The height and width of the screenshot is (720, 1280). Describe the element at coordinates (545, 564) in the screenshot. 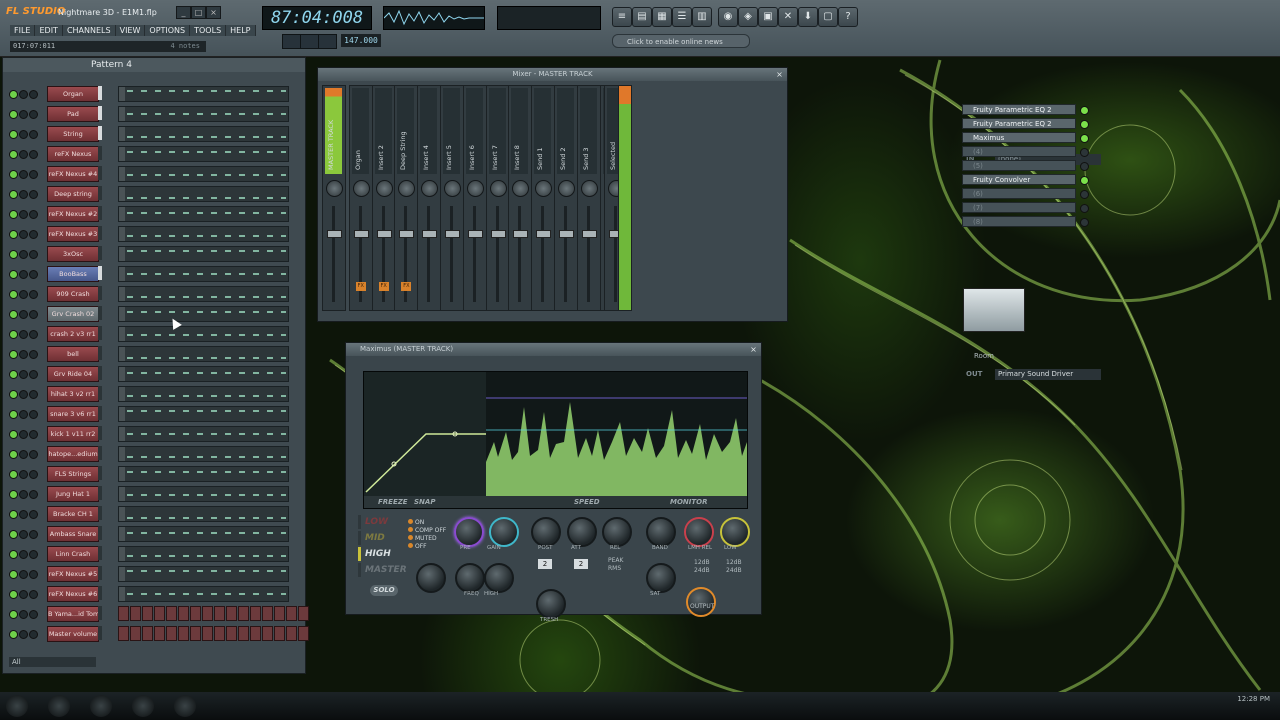

I see `ratio-a-box: 2` at that location.